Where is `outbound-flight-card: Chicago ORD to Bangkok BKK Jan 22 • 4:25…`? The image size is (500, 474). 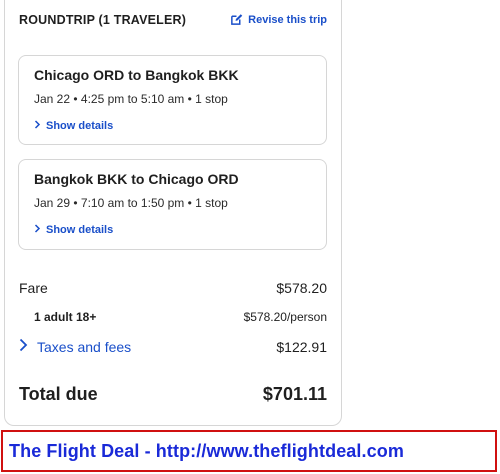
outbound-flight-card: Chicago ORD to Bangkok BKK Jan 22 • 4:25… is located at coordinates (172, 100).